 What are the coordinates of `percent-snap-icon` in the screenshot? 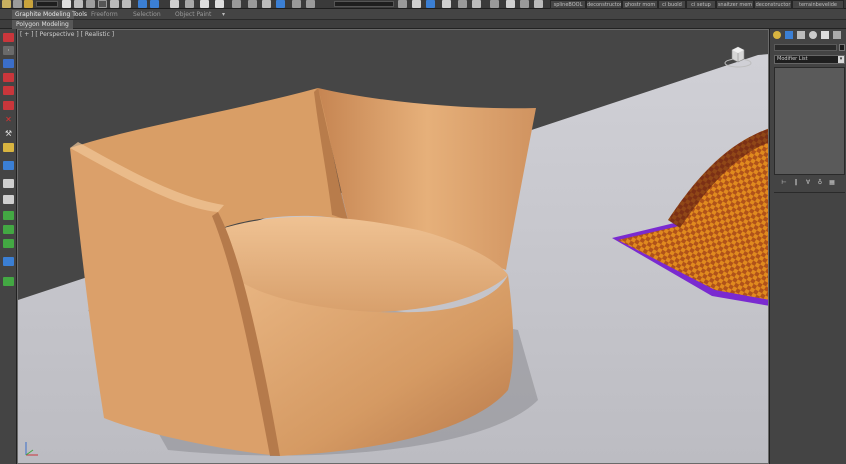 It's located at (204, 4).